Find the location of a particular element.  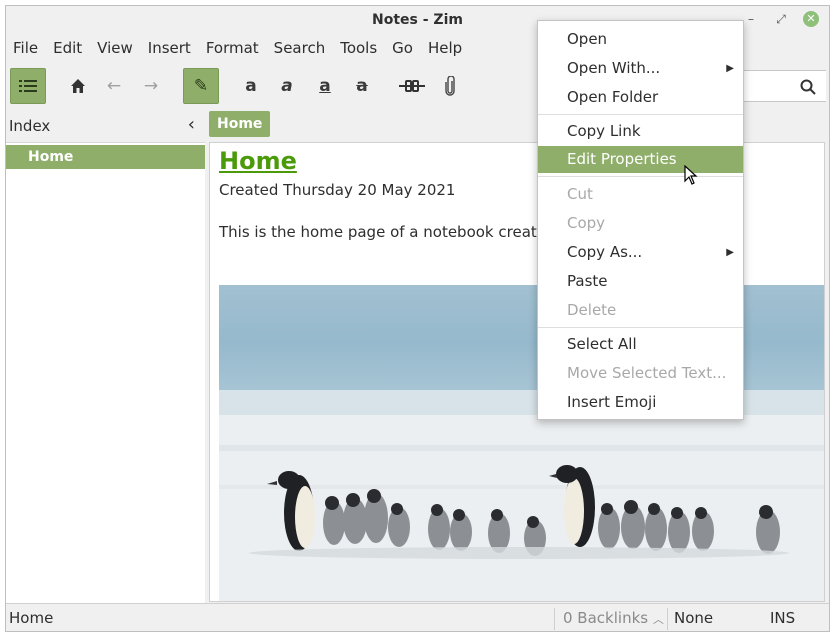

pathbar-home-button: Home is located at coordinates (240, 124).